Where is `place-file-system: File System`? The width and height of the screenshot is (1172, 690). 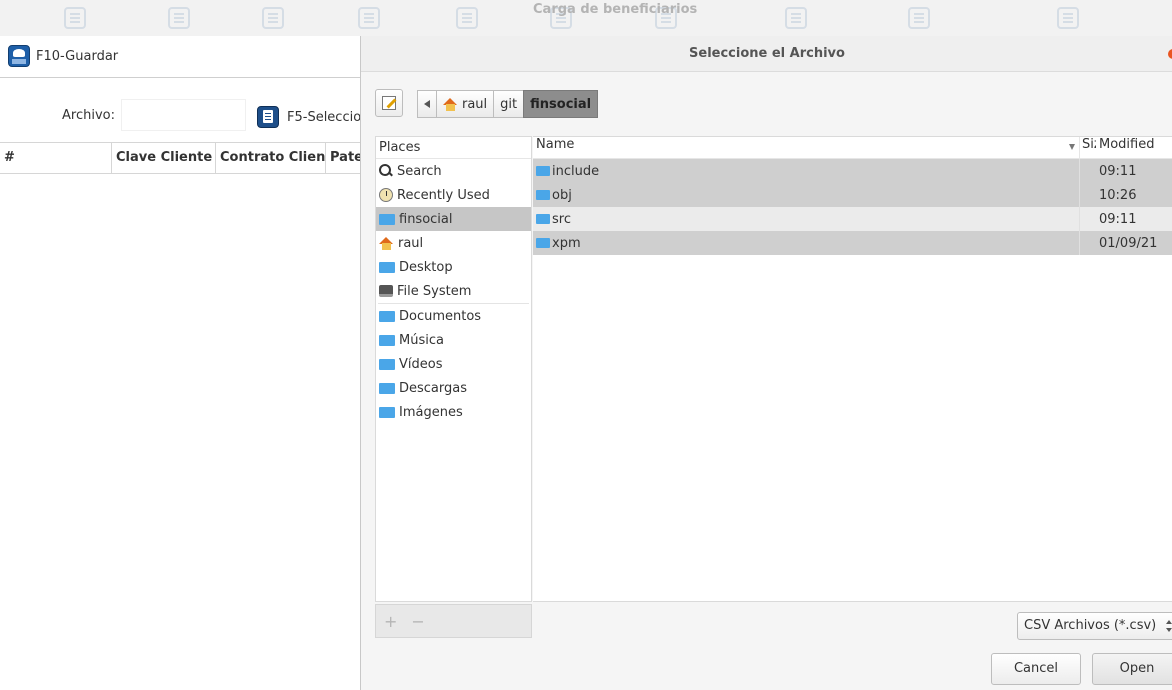 place-file-system: File System is located at coordinates (453, 291).